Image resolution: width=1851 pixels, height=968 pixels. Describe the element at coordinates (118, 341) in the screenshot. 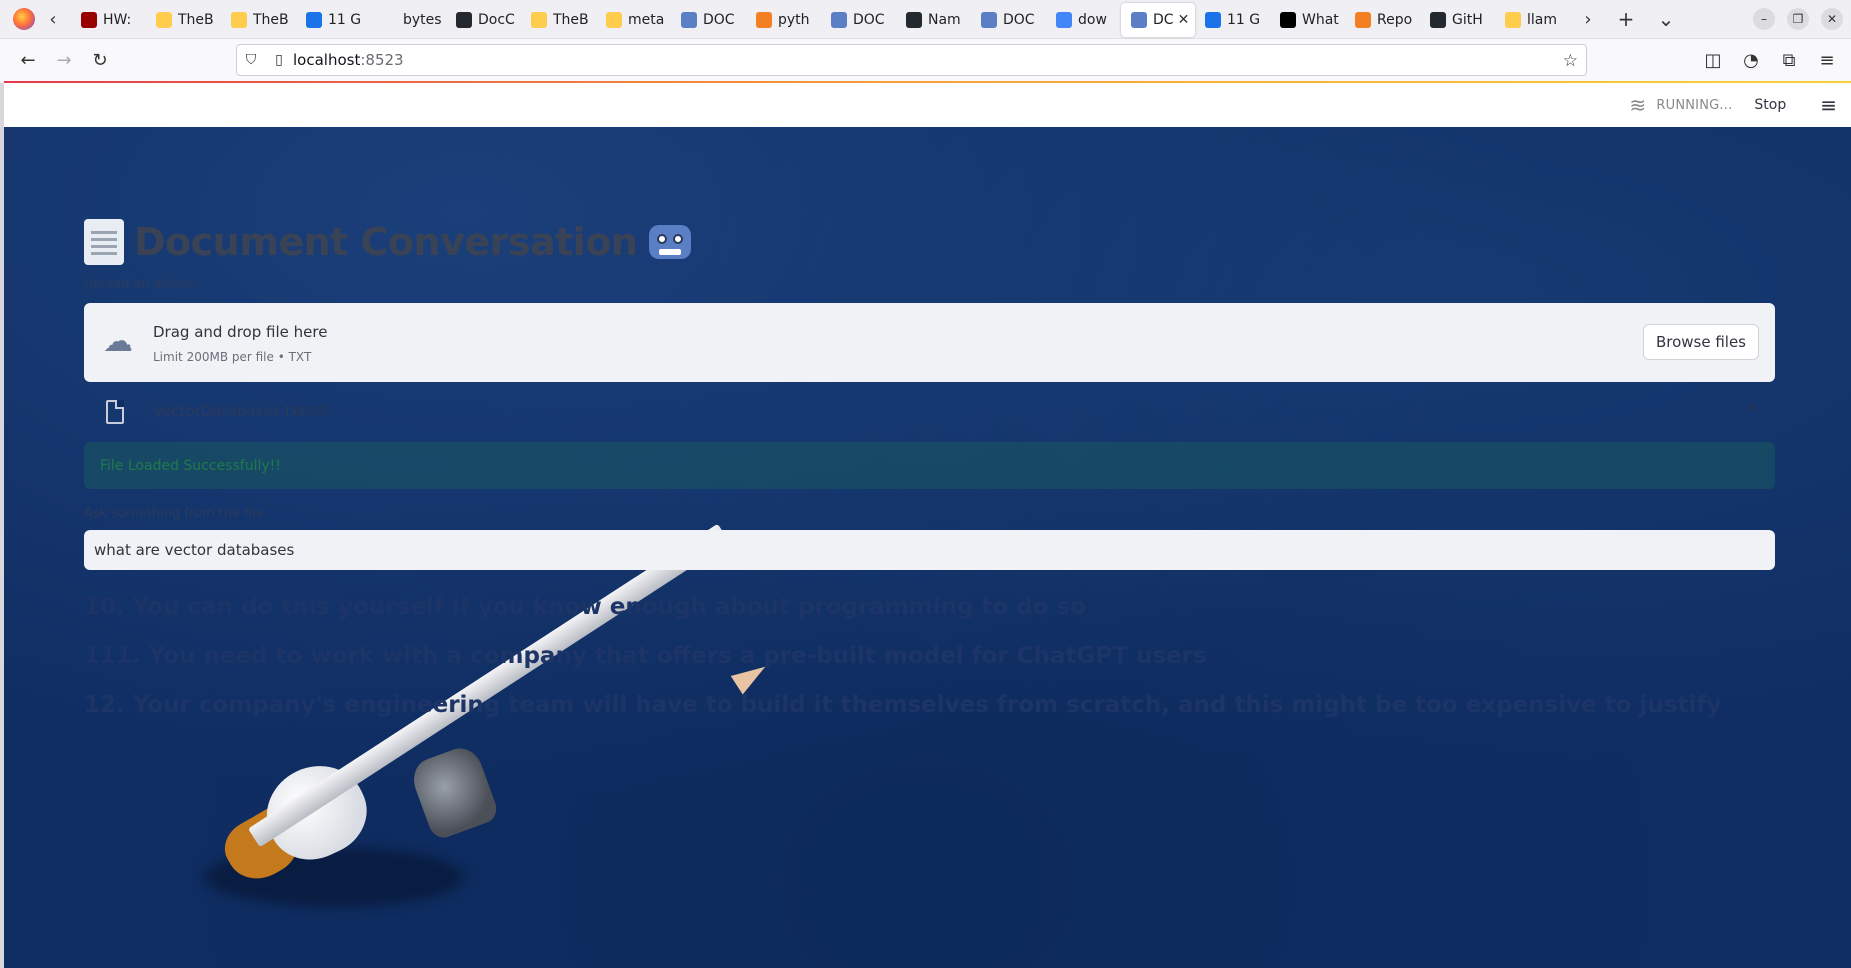

I see `cloud-upload-icon: ☁` at that location.